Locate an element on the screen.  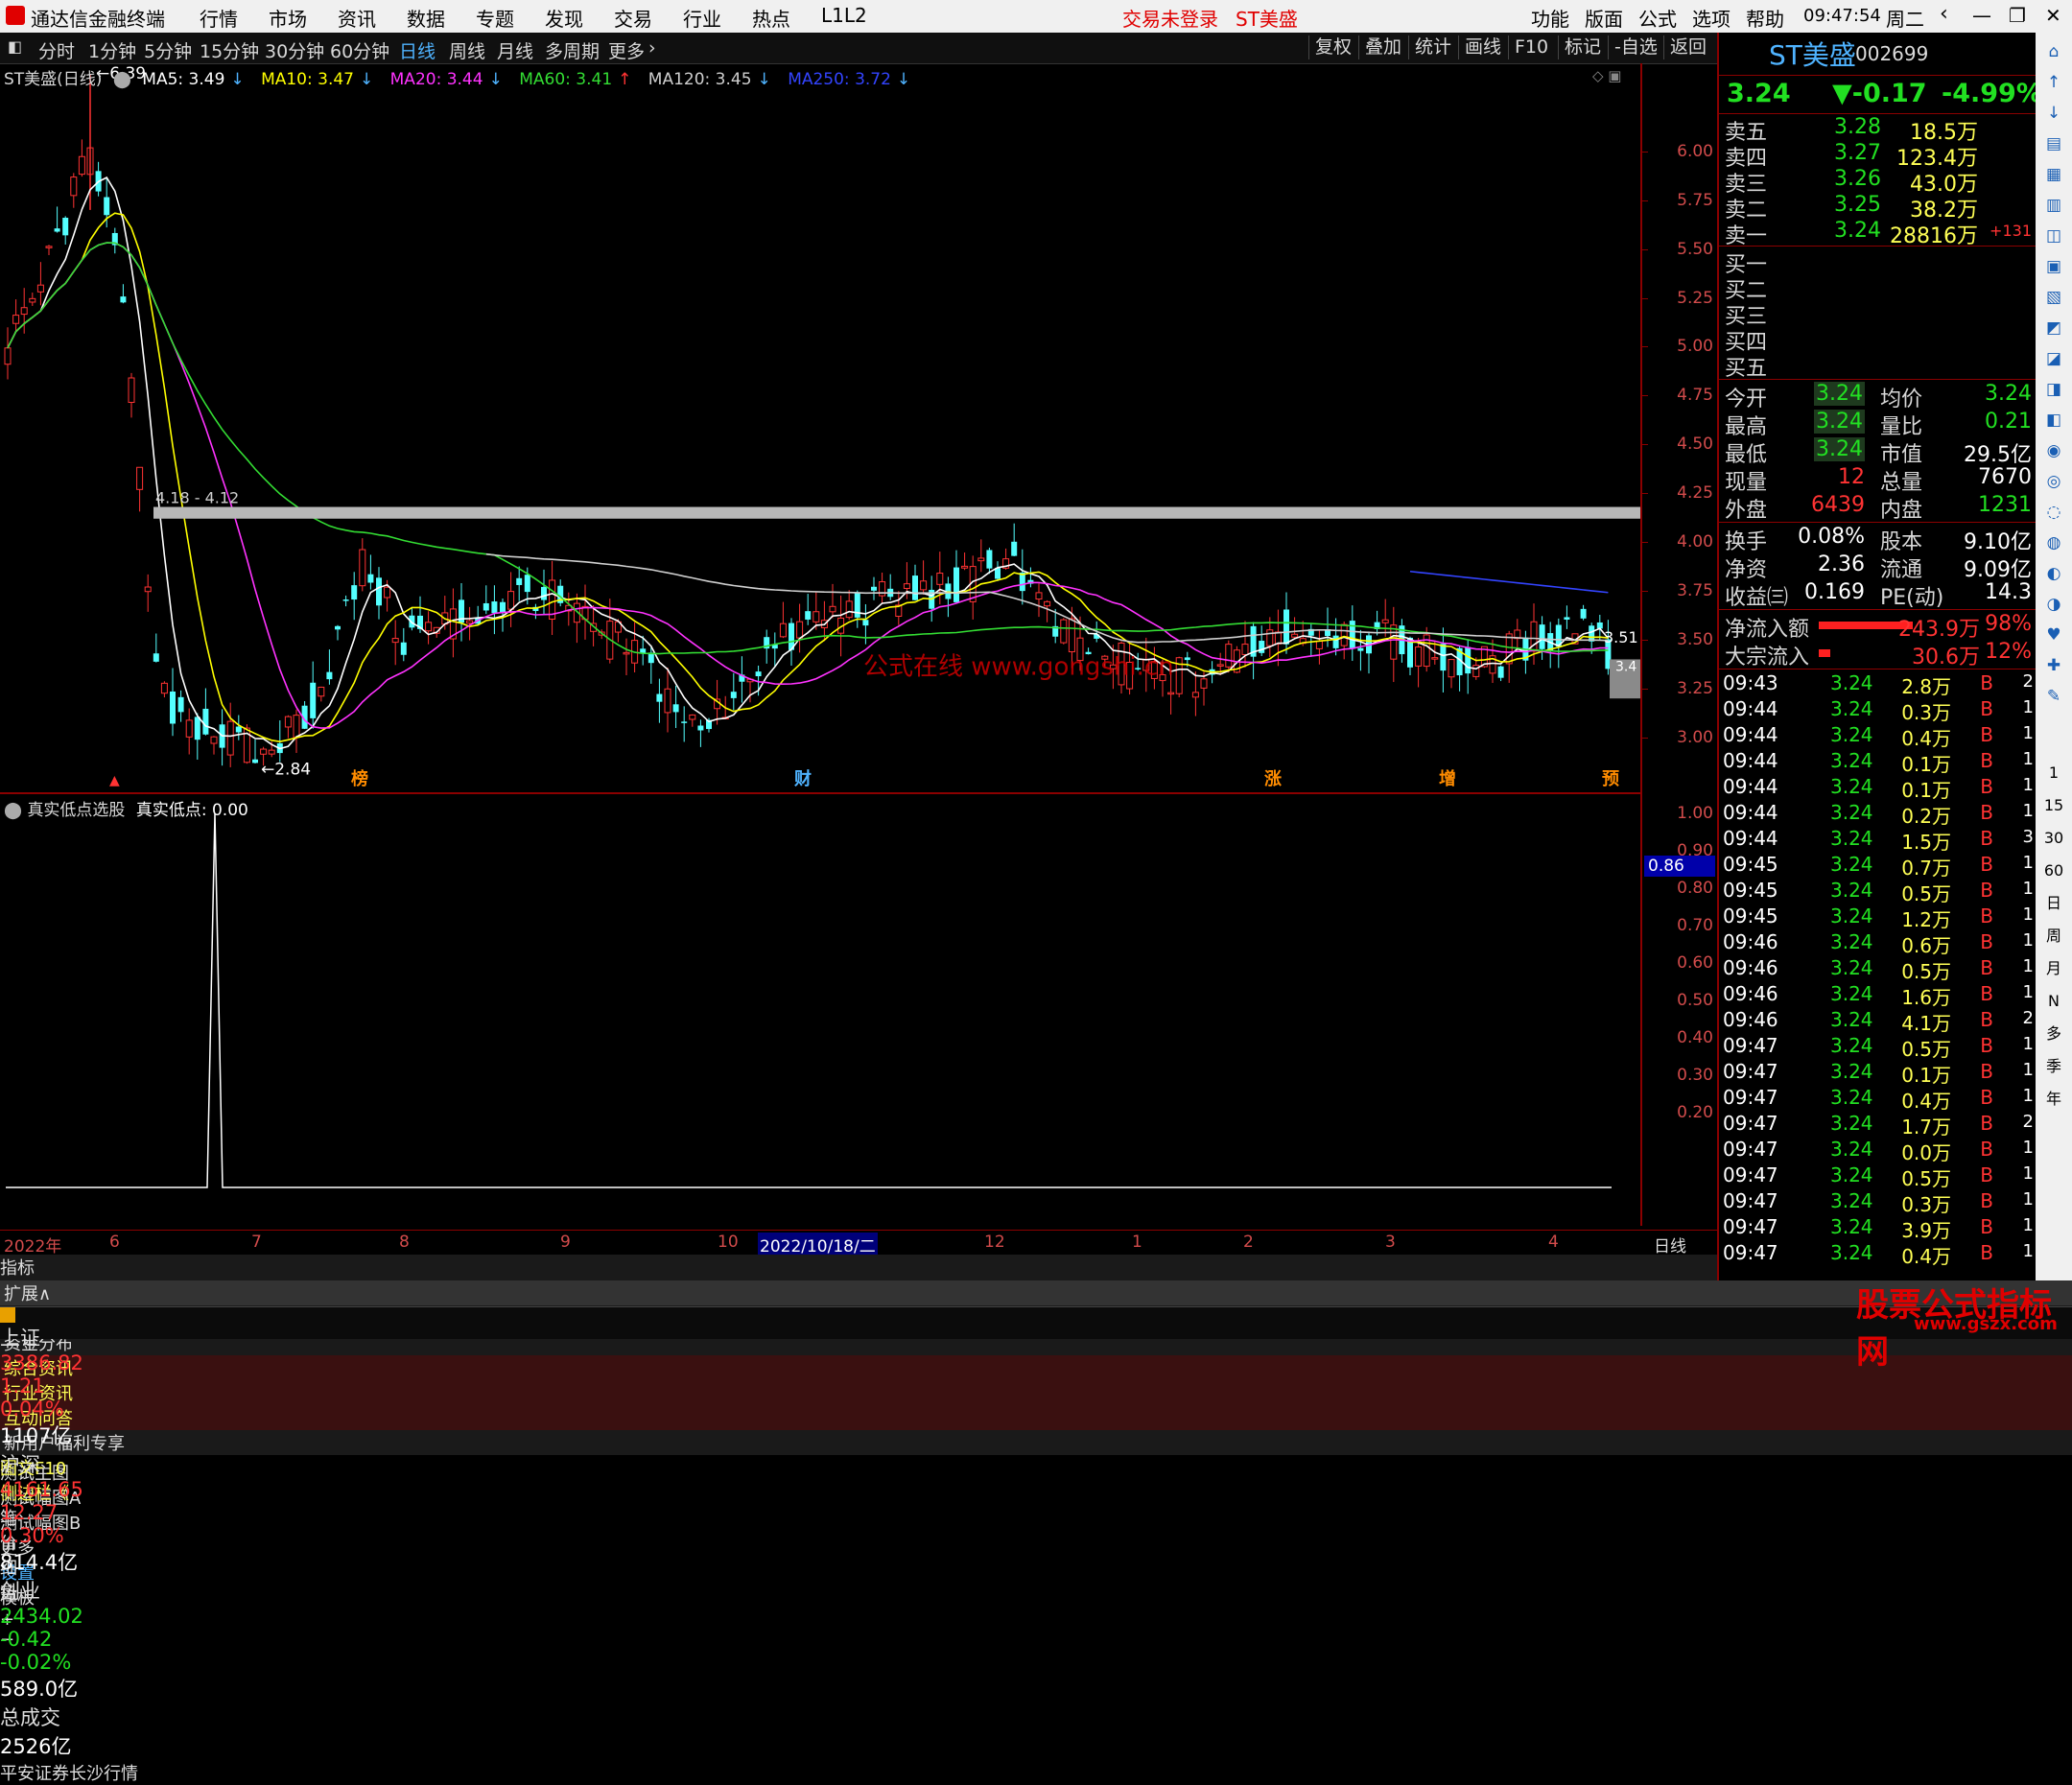
side-period-2: 30 is located at coordinates (2053, 838).